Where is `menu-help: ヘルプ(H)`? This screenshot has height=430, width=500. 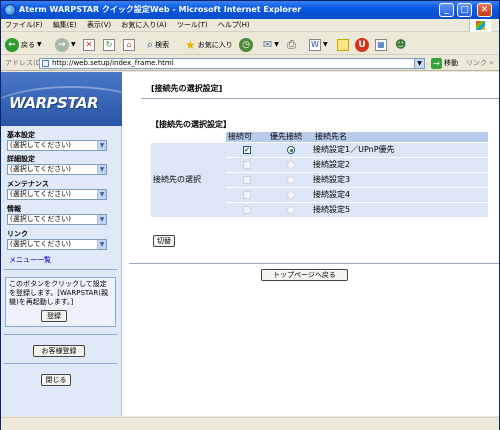
menu-help: ヘルプ(H) is located at coordinates (234, 25).